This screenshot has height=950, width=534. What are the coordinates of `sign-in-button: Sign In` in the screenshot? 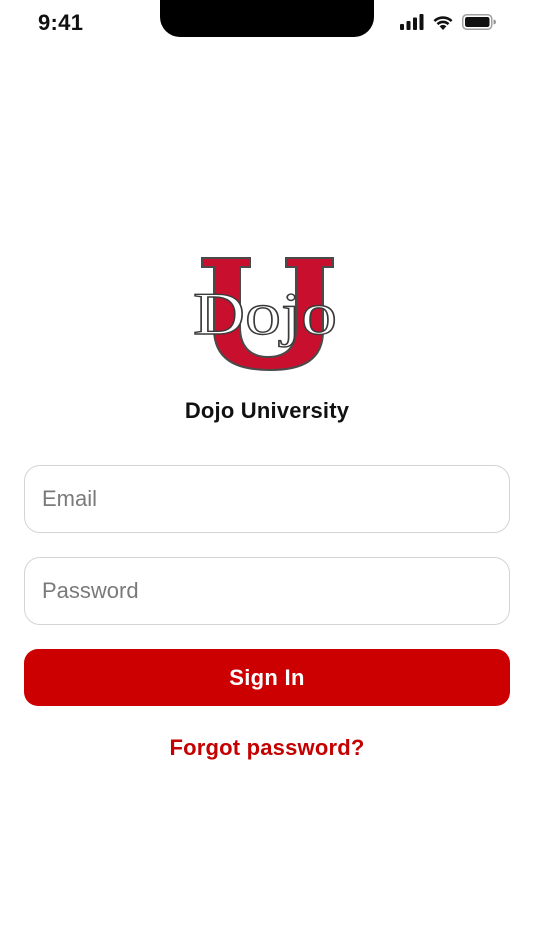 It's located at (267, 677).